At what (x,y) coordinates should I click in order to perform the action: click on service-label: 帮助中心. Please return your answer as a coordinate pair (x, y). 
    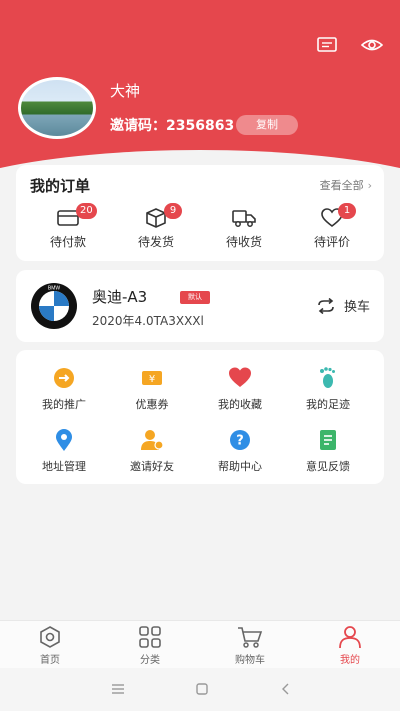
    Looking at the image, I should click on (240, 466).